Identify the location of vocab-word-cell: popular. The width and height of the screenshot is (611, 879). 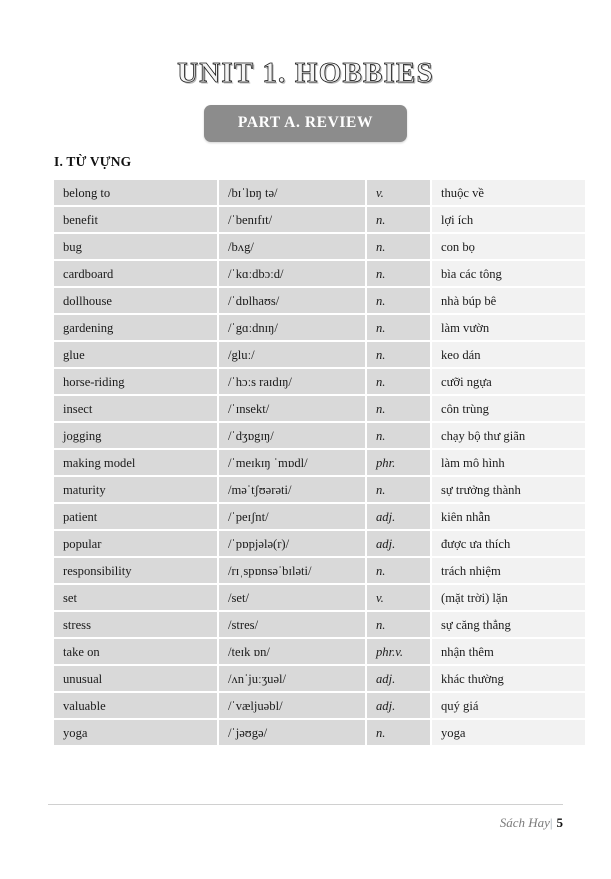
(136, 544).